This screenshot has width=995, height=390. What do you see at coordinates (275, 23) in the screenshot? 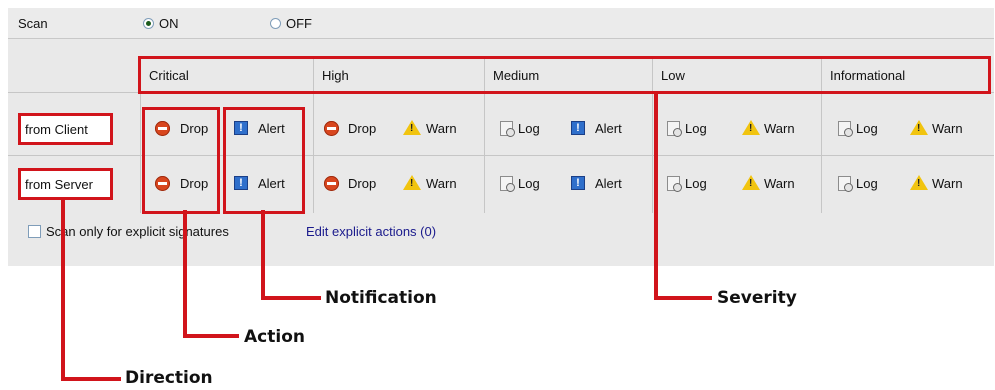
I see `scan-off-radio` at bounding box center [275, 23].